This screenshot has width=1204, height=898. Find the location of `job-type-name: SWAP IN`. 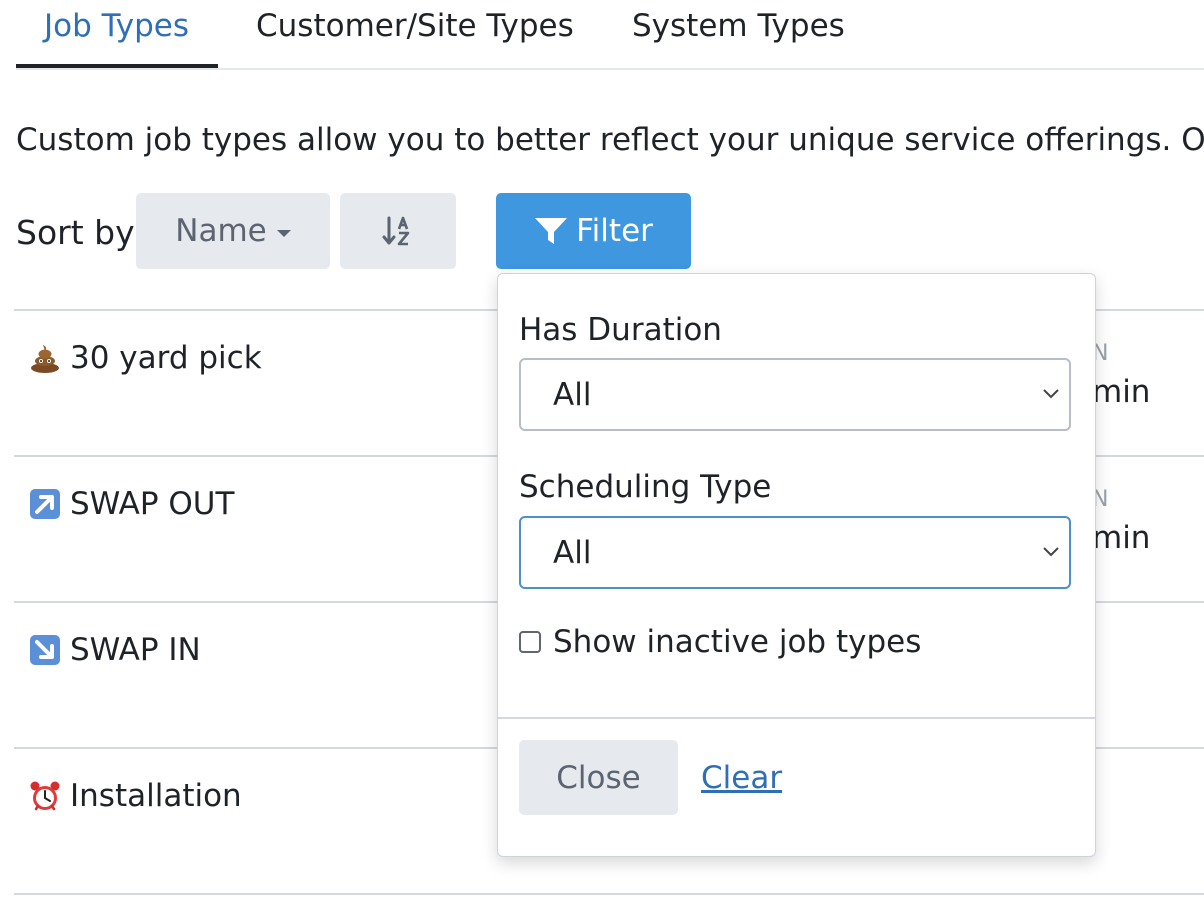

job-type-name: SWAP IN is located at coordinates (135, 650).